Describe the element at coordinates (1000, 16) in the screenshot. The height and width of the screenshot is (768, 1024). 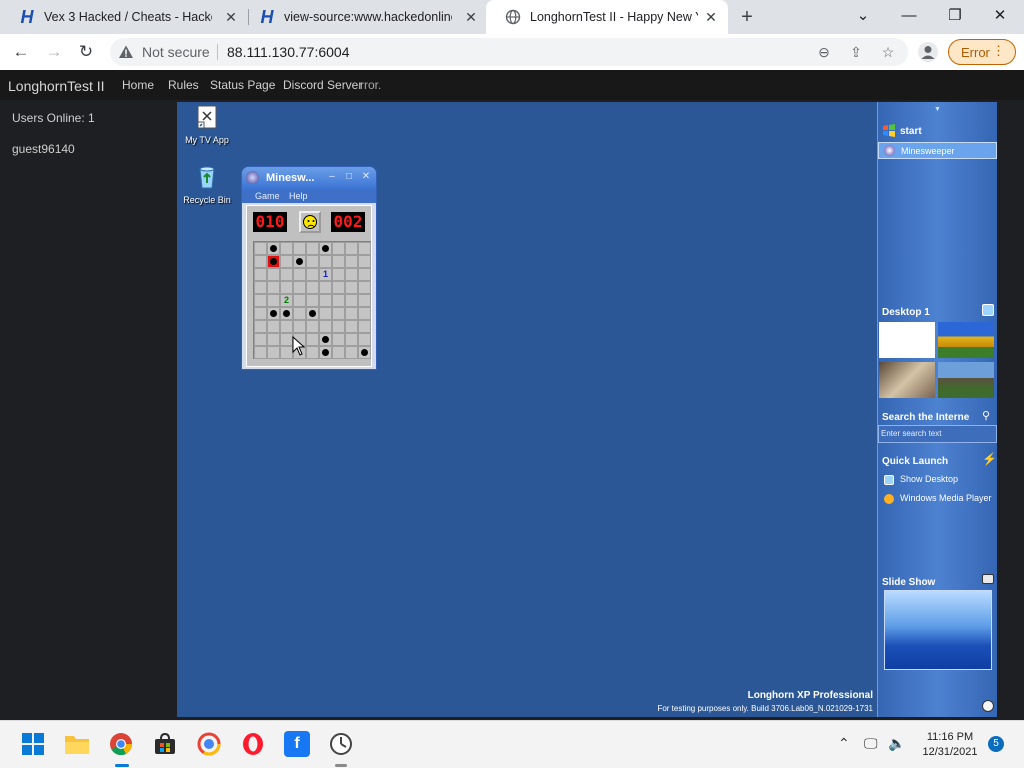
I see `close-window-button: ✕` at that location.